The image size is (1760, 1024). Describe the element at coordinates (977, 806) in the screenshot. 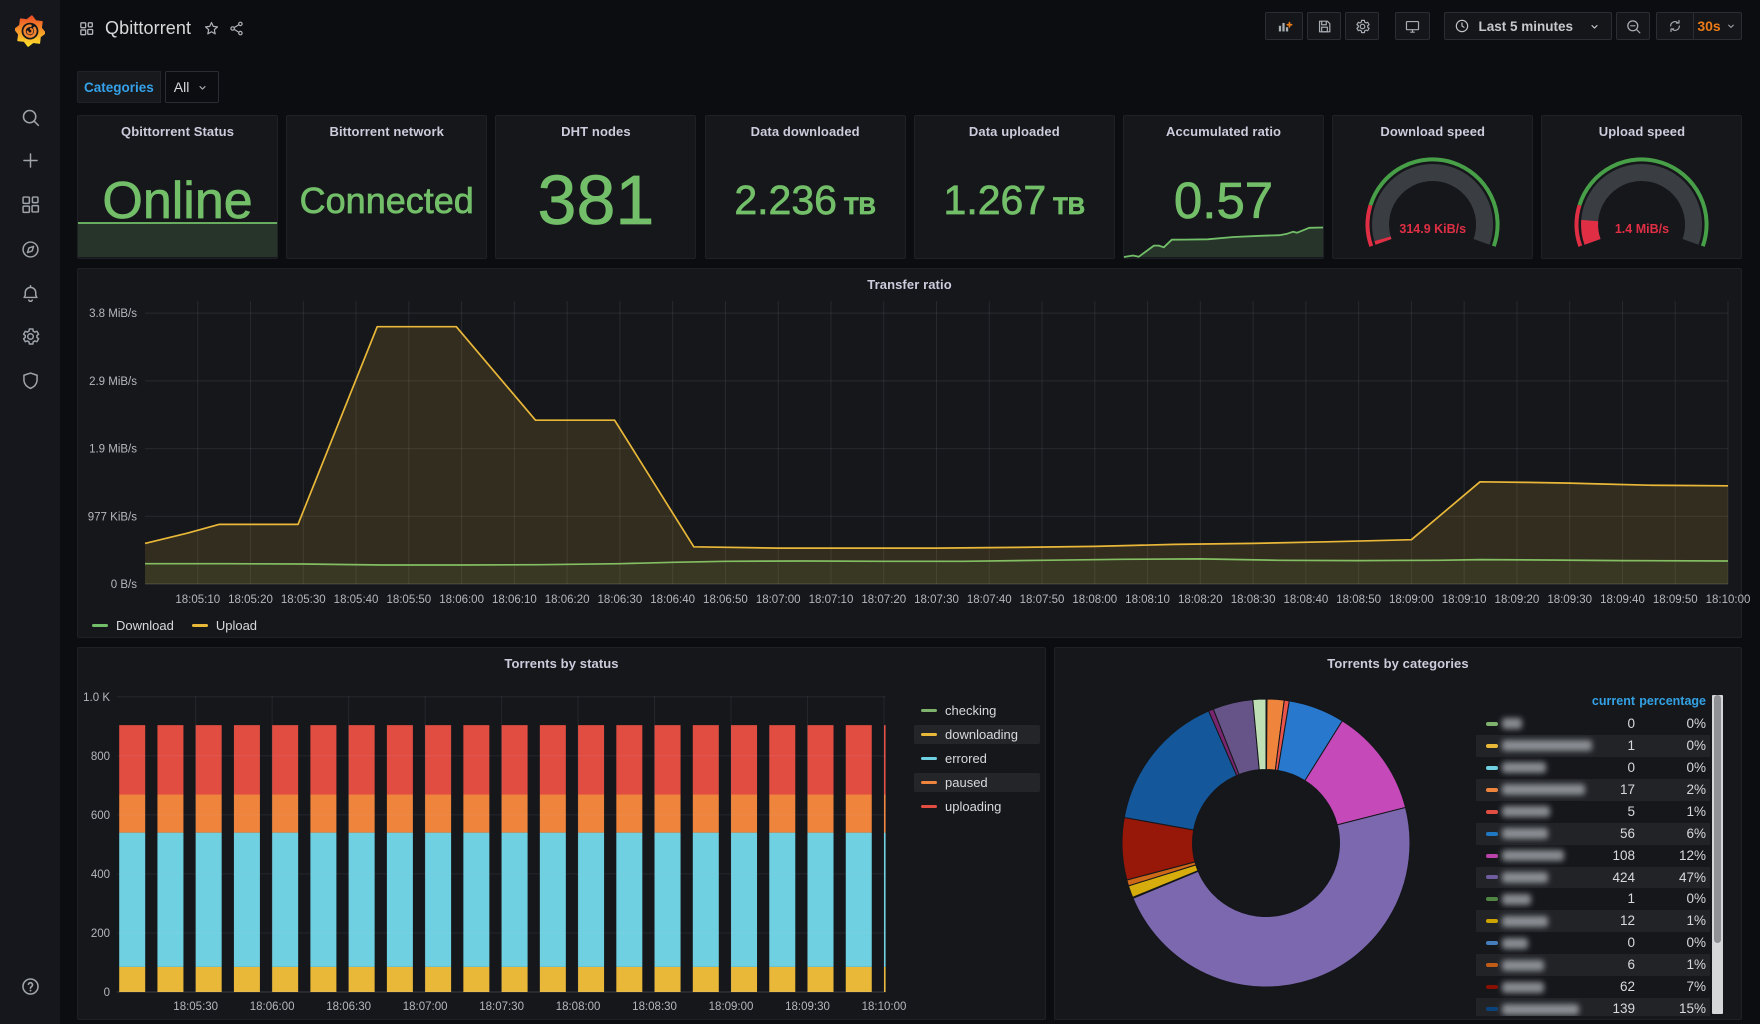

I see `legend-item-uploading: uploading` at that location.